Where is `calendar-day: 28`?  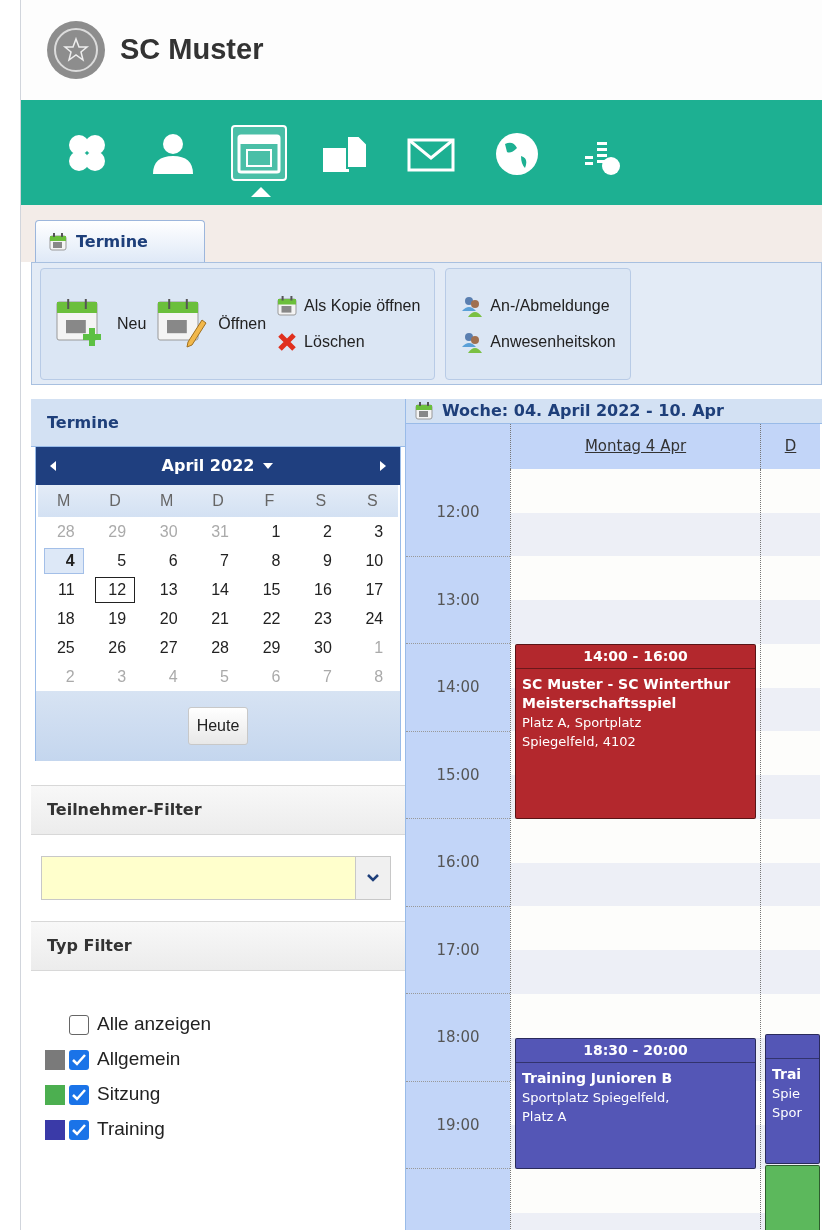 calendar-day: 28 is located at coordinates (218, 647).